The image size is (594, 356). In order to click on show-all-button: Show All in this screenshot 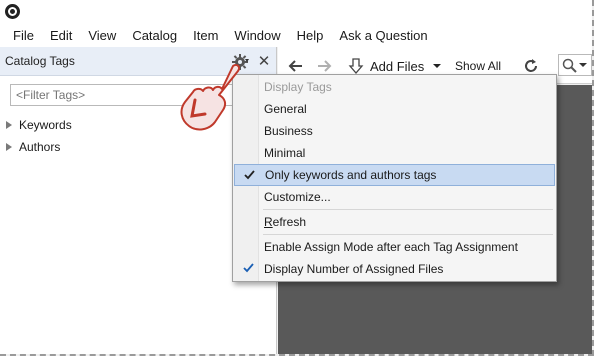, I will do `click(478, 66)`.